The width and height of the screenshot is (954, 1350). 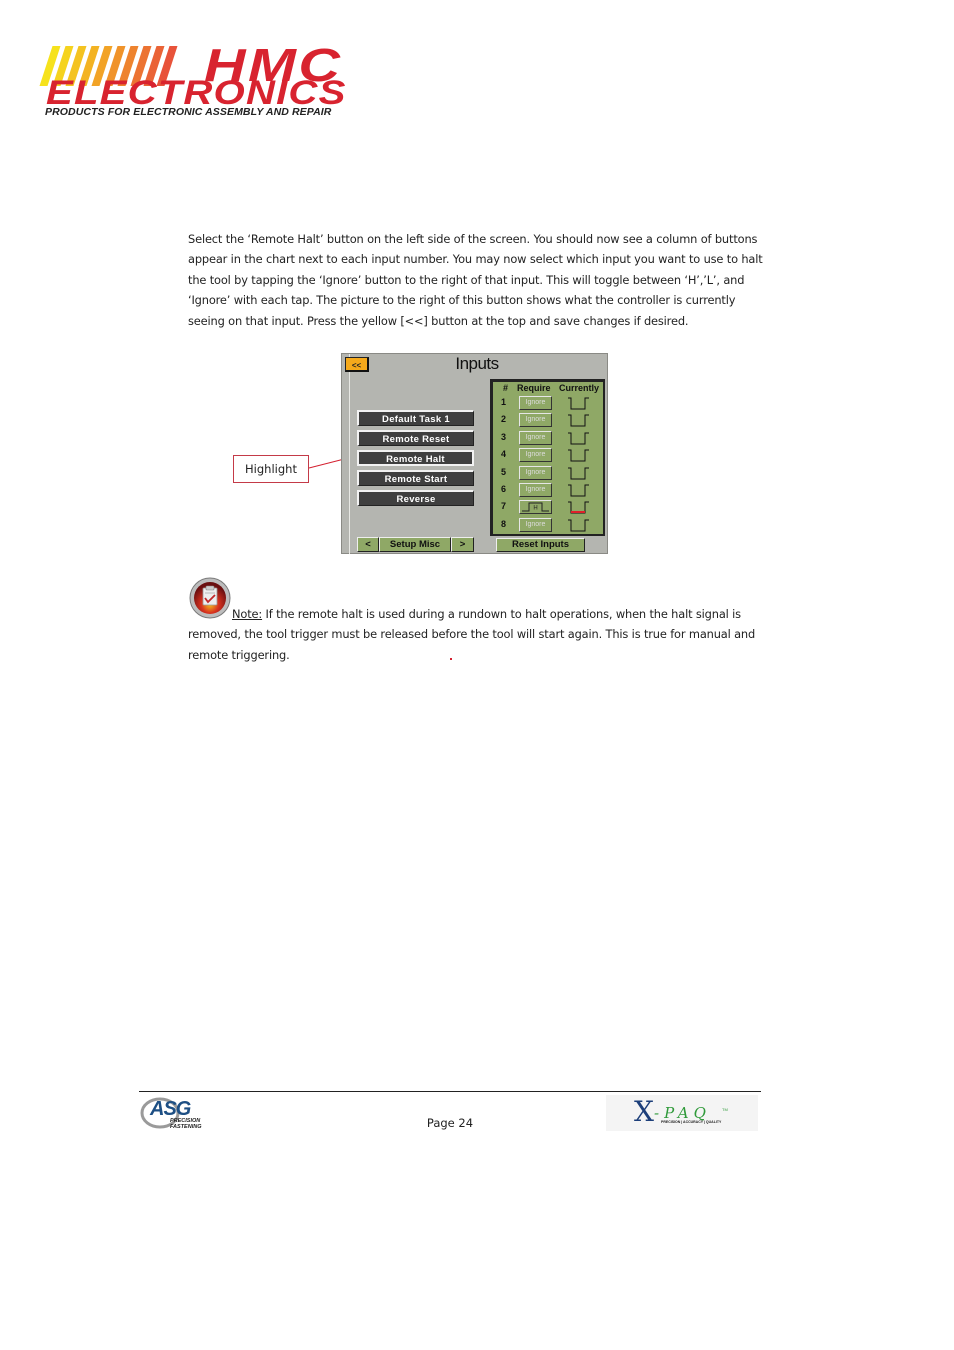 I want to click on remote-start-button: Remote Start, so click(x=415, y=478).